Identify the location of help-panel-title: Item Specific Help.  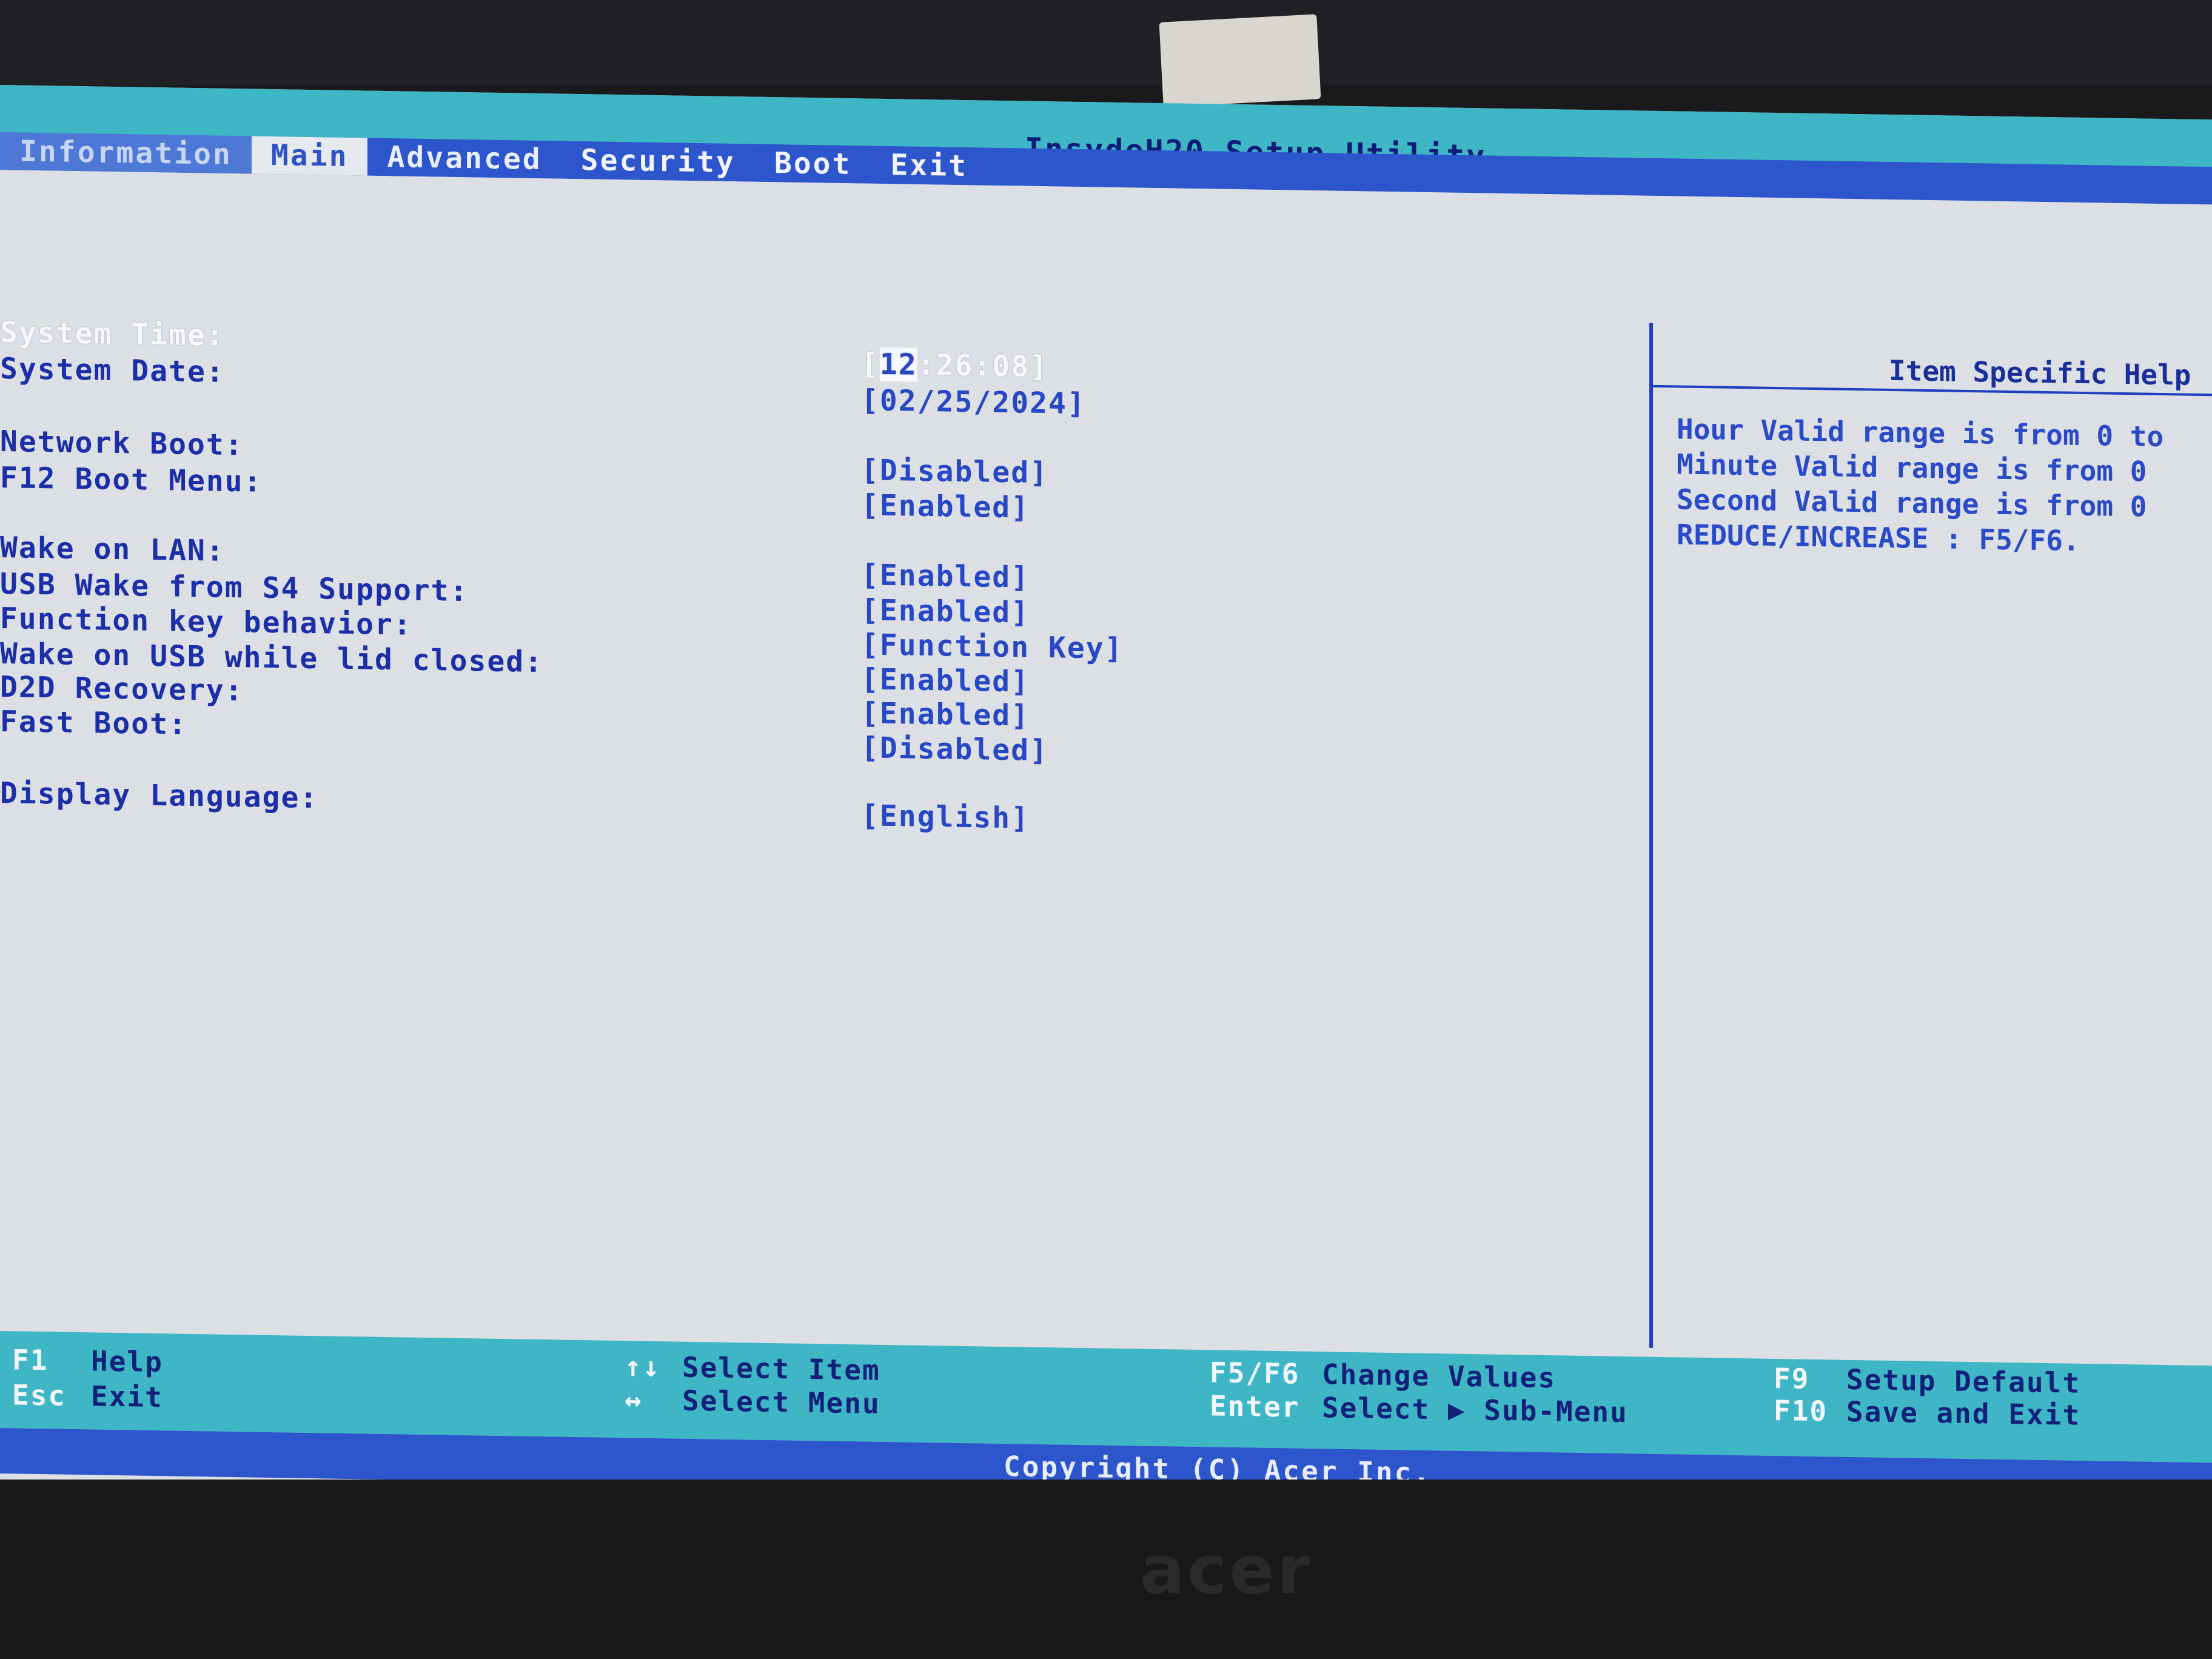
(2040, 373).